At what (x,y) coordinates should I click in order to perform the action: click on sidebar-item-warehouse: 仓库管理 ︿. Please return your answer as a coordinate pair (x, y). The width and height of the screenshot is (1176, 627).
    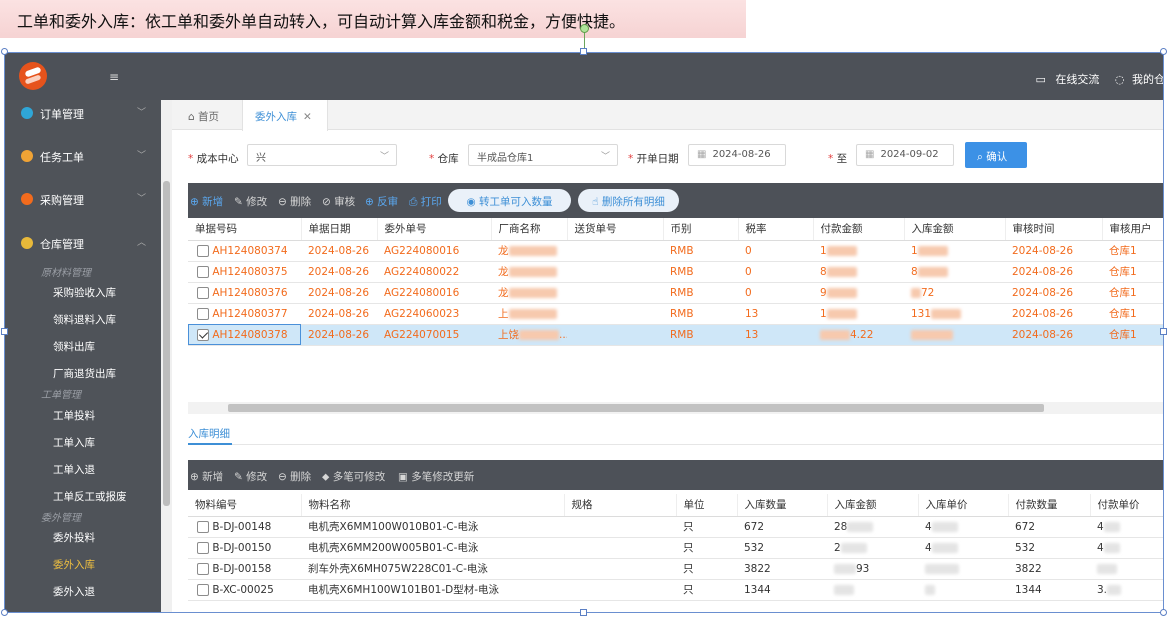
    Looking at the image, I should click on (83, 245).